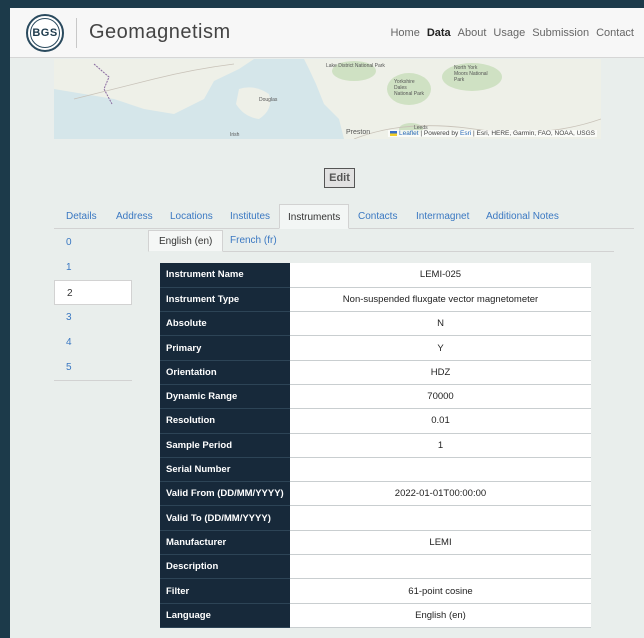 This screenshot has width=644, height=638. Describe the element at coordinates (355, 66) in the screenshot. I see `map-label: Lake District National Park` at that location.